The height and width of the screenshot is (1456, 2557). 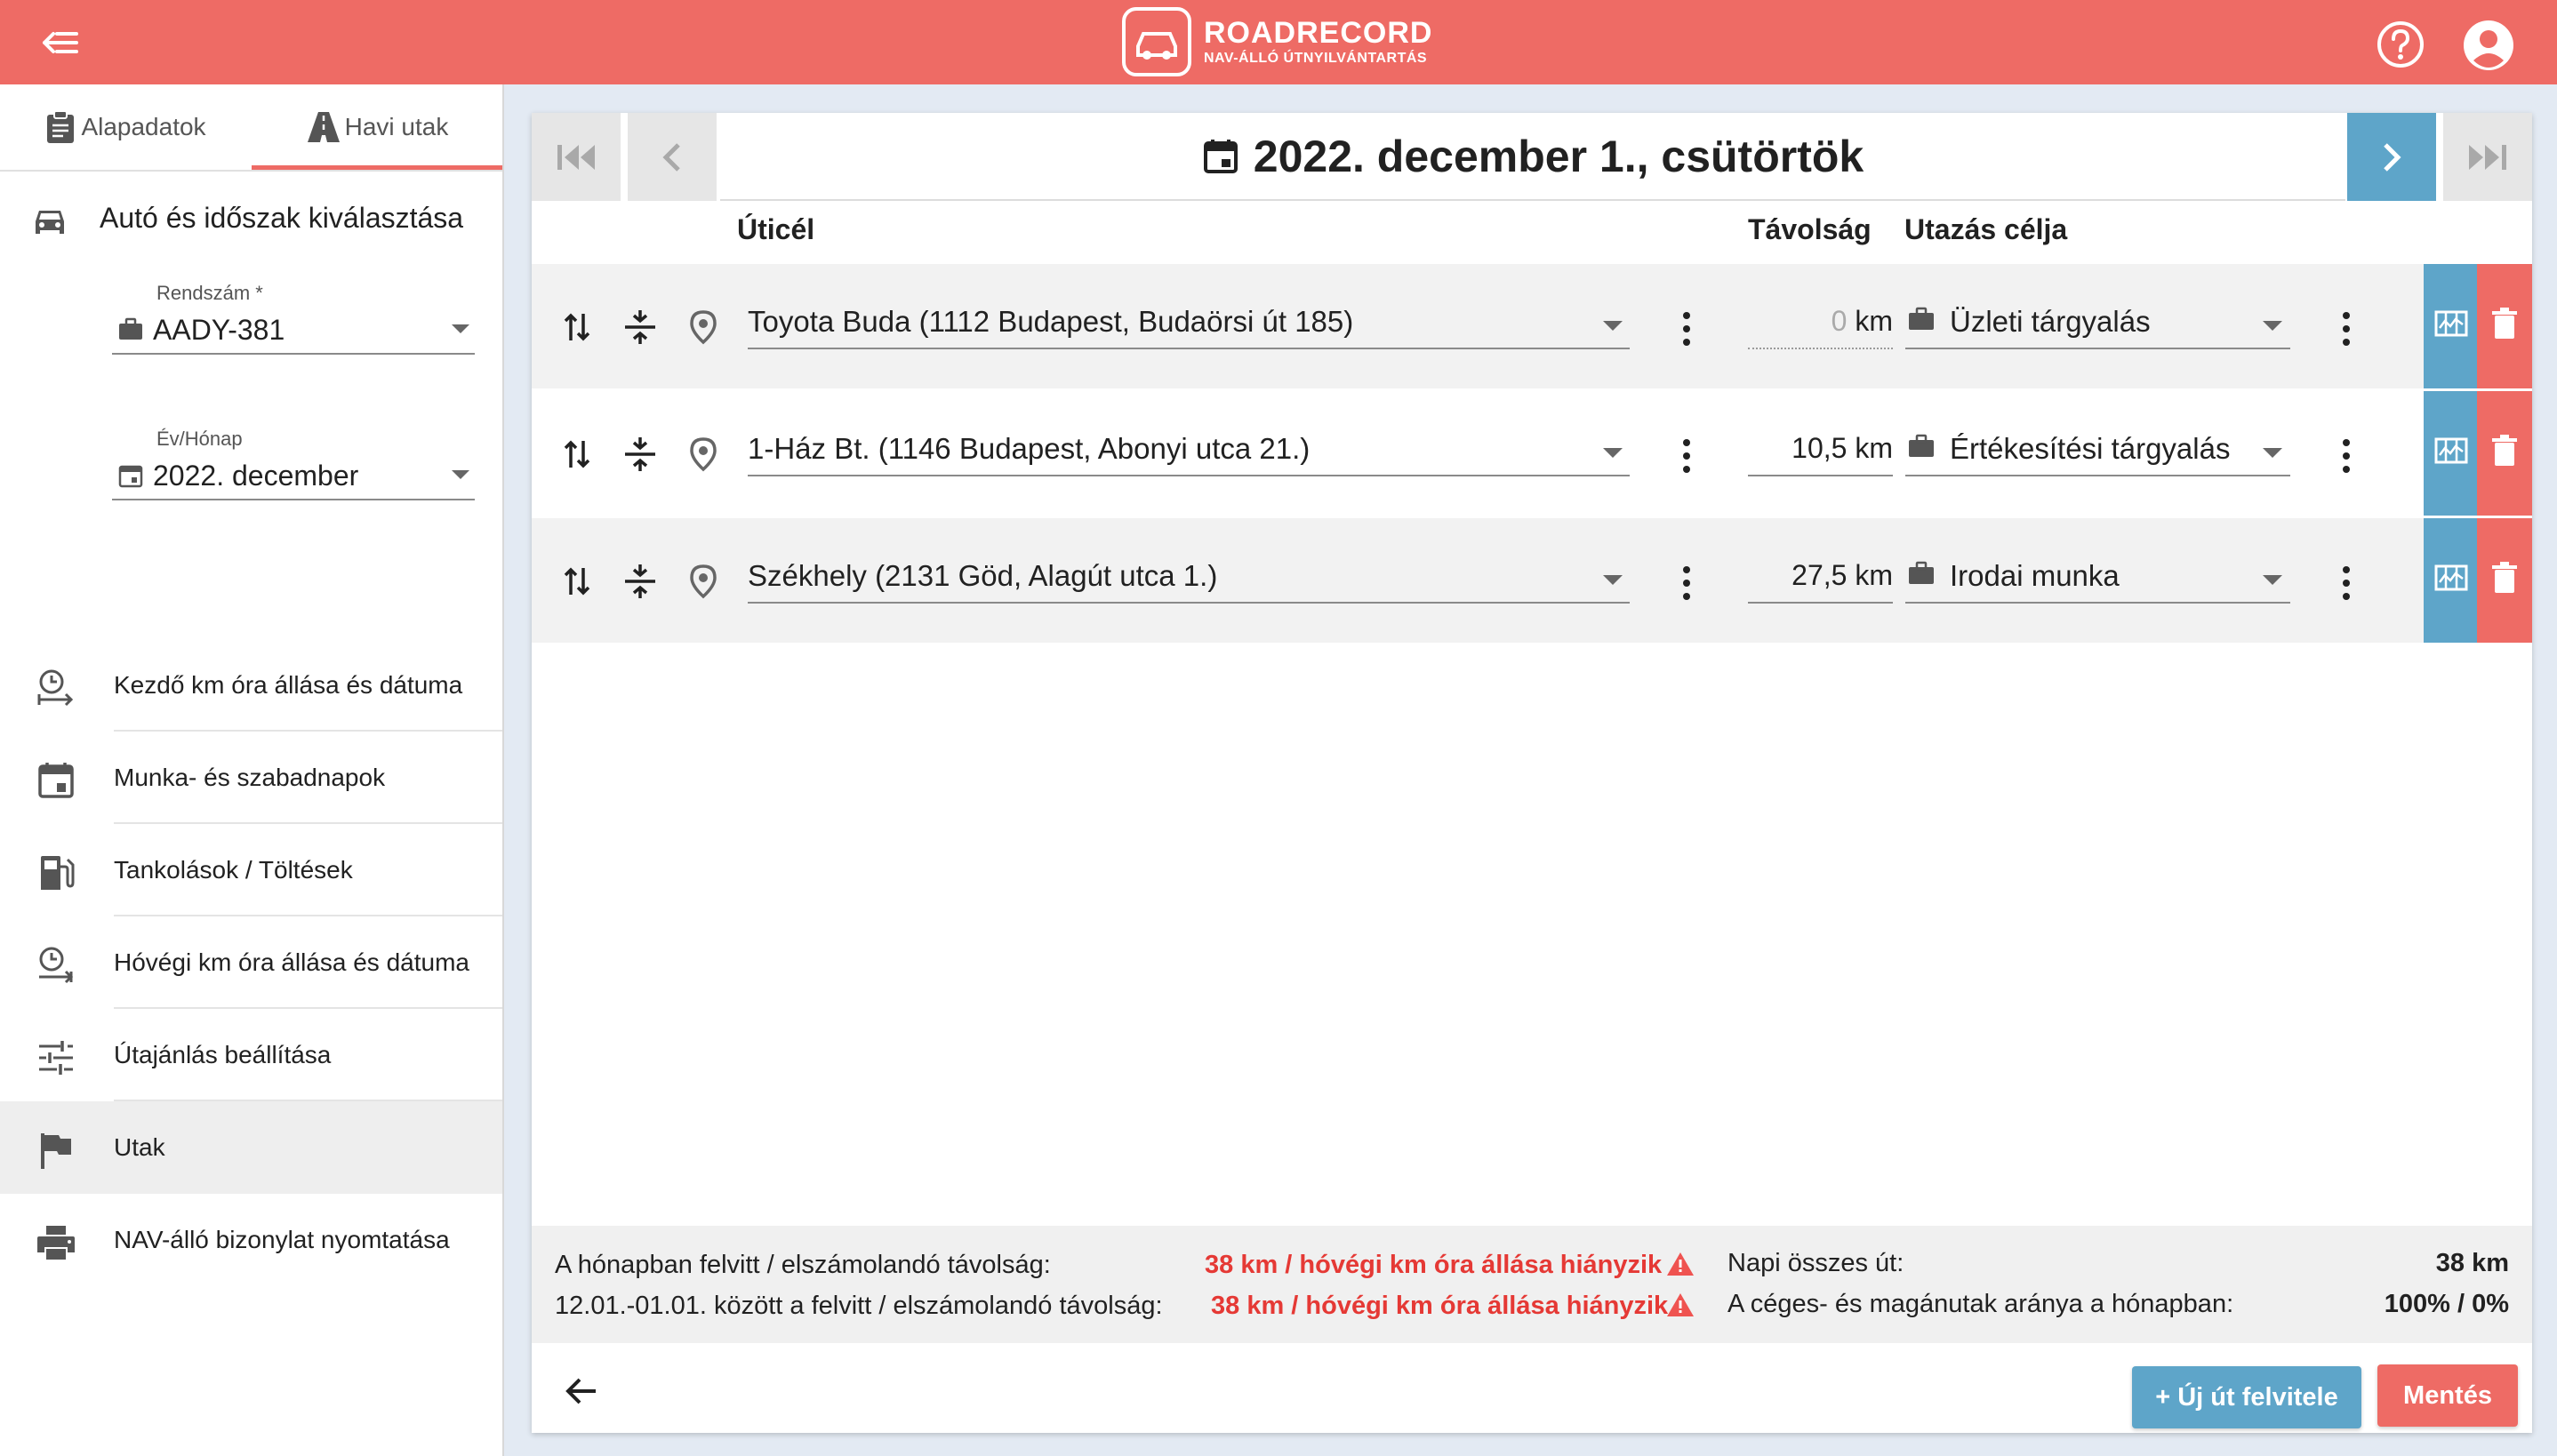 I want to click on sidebar-item-label: Utak, so click(x=139, y=1147).